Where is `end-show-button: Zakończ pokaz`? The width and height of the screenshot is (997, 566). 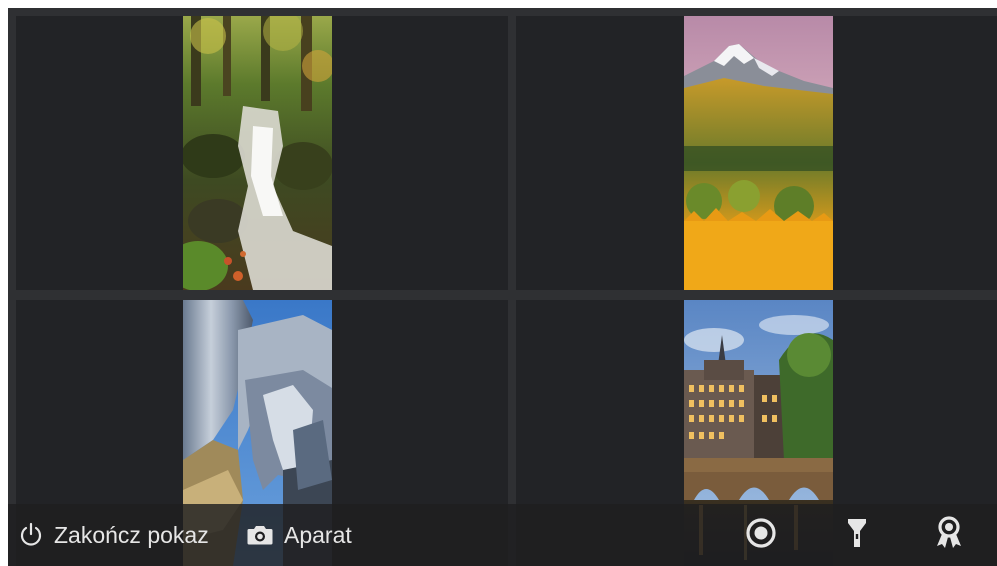 end-show-button: Zakończ pokaz is located at coordinates (113, 535).